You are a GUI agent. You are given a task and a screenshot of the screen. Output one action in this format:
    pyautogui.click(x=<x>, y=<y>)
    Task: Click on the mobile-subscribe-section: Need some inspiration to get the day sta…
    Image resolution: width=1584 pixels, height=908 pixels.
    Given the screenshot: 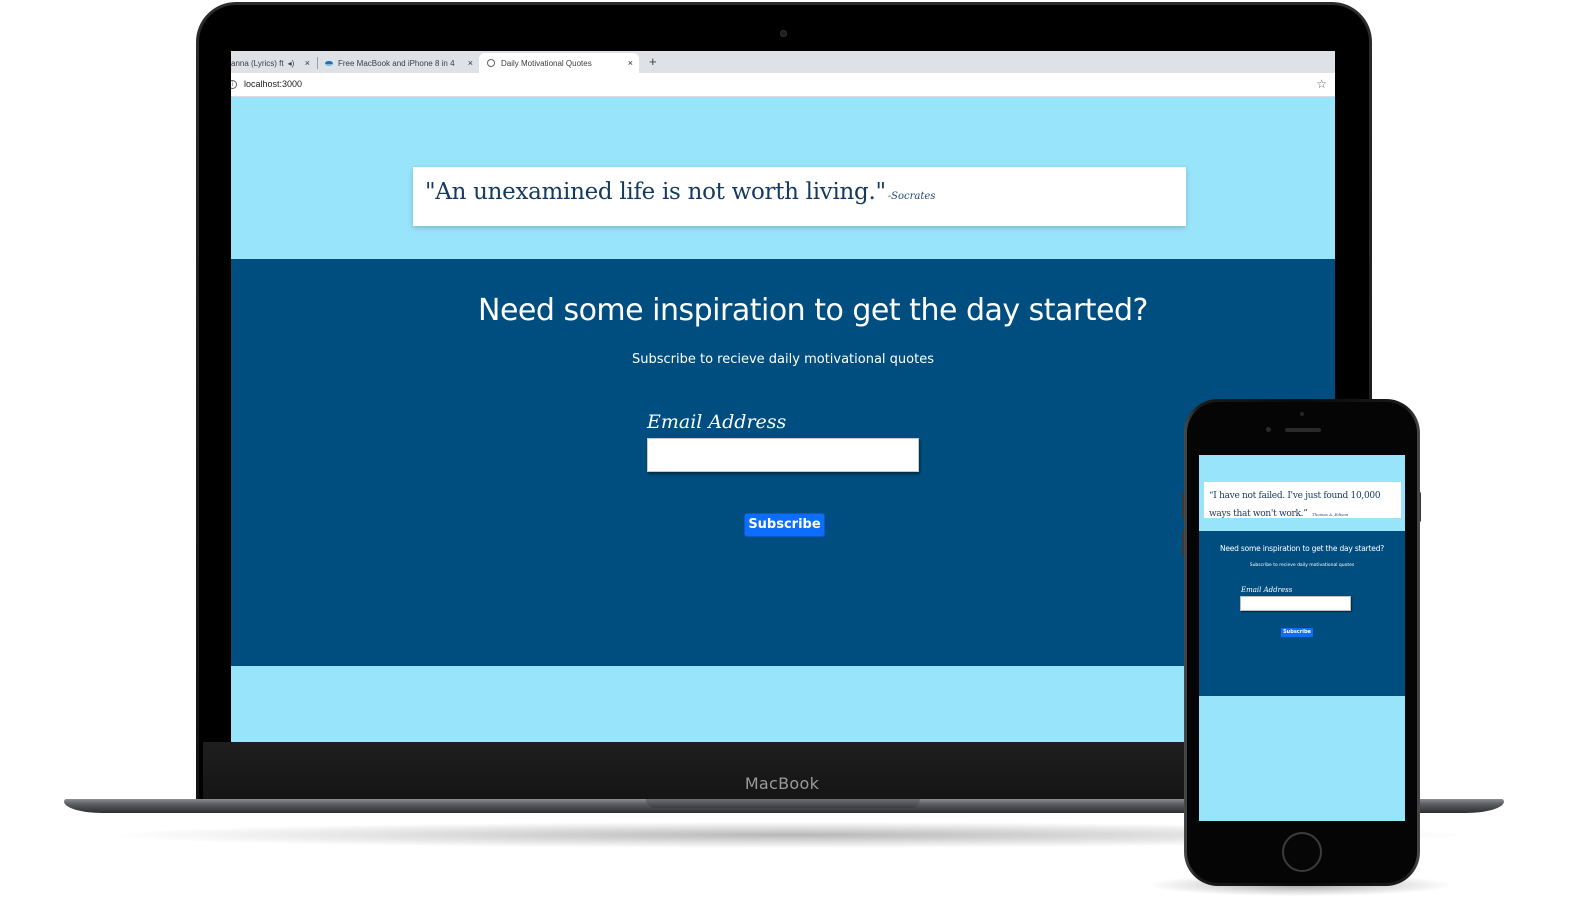 What is the action you would take?
    pyautogui.click(x=1302, y=613)
    